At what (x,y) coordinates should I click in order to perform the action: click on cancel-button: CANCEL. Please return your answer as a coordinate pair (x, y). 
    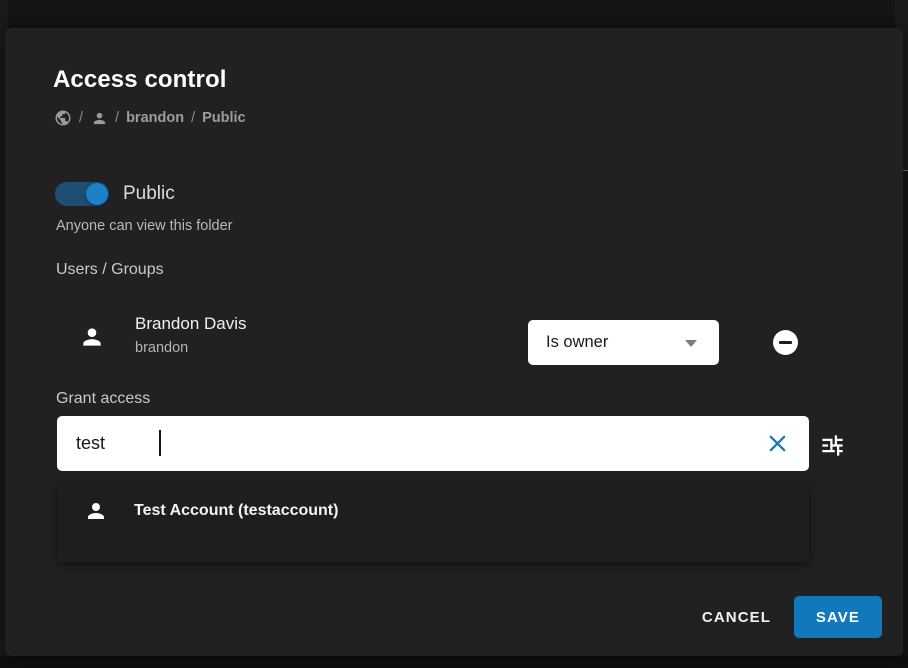
    Looking at the image, I should click on (736, 617).